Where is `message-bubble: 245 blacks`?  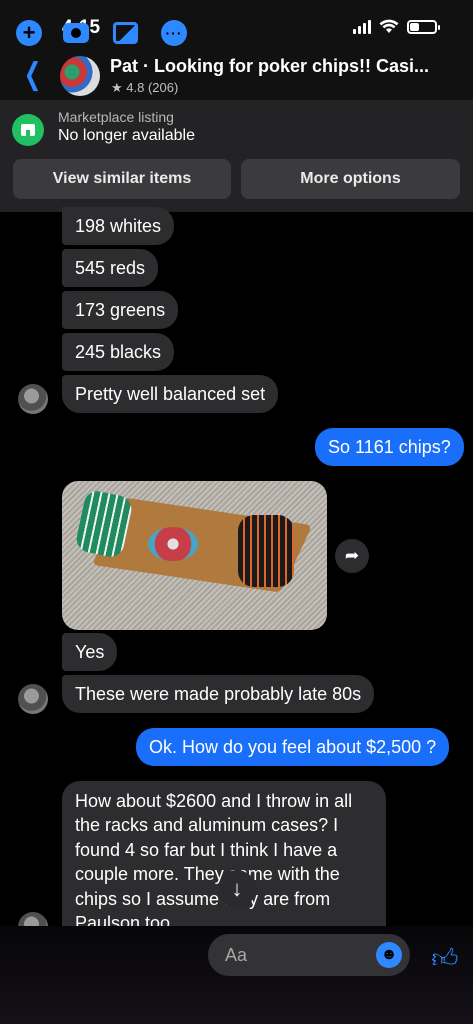
message-bubble: 245 blacks is located at coordinates (118, 352).